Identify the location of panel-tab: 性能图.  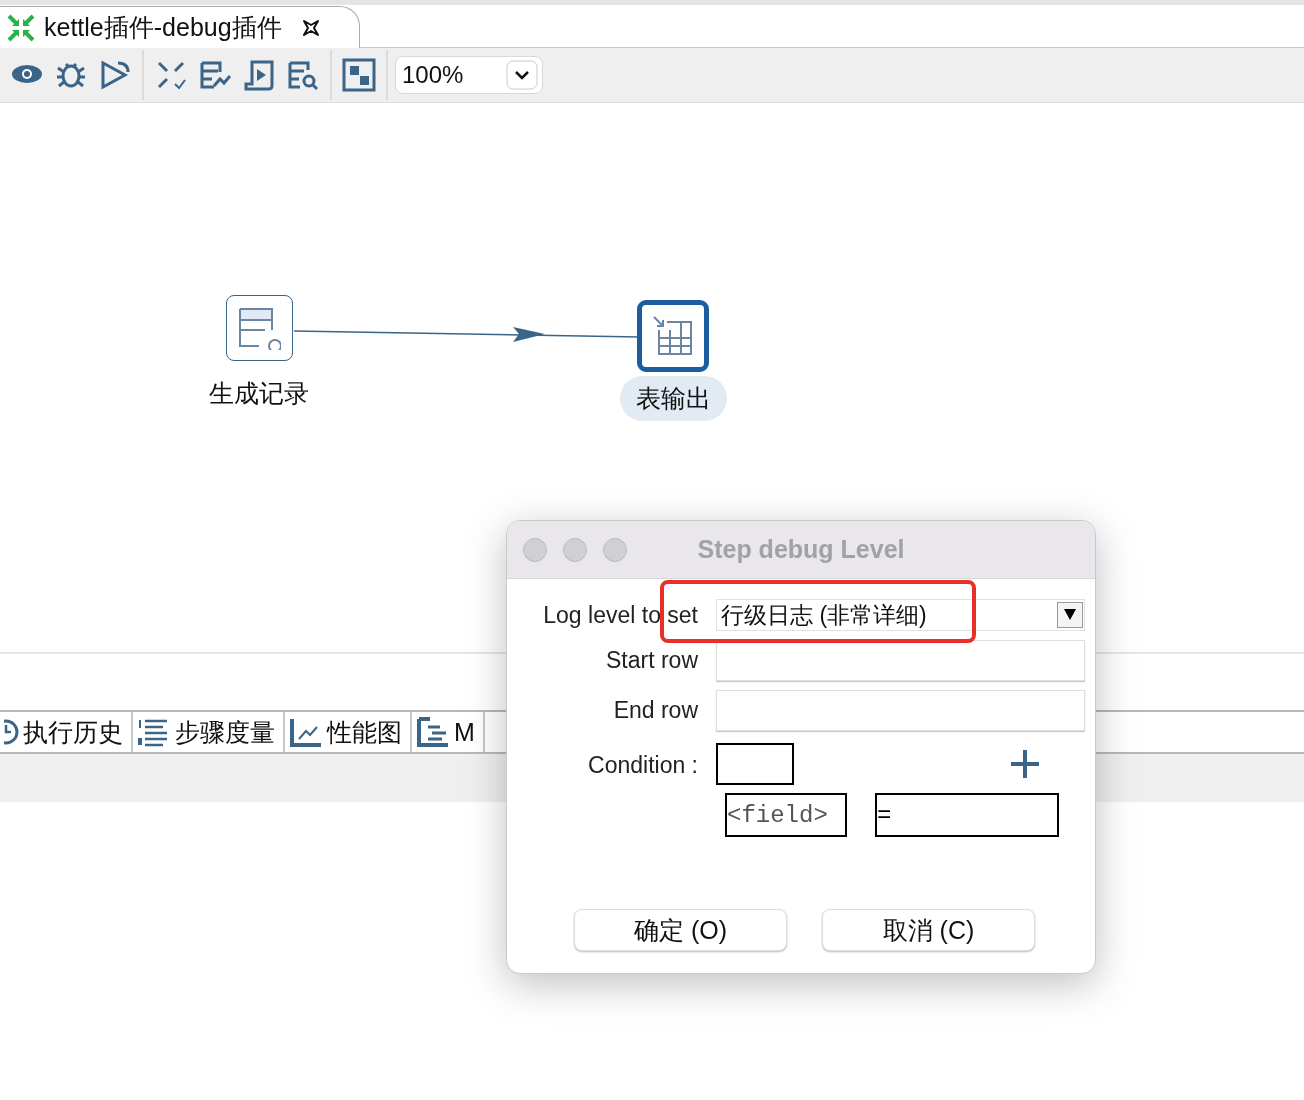
(348, 732).